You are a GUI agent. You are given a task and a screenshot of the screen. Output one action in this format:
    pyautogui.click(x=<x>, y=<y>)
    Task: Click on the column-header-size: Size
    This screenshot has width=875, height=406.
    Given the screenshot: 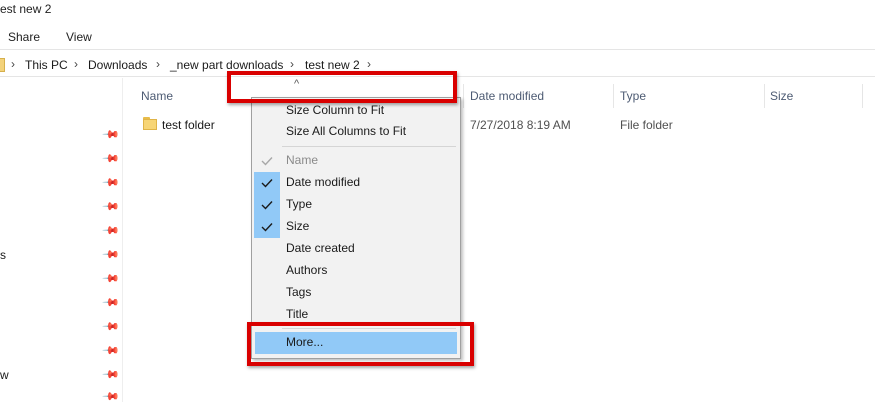 What is the action you would take?
    pyautogui.click(x=781, y=96)
    